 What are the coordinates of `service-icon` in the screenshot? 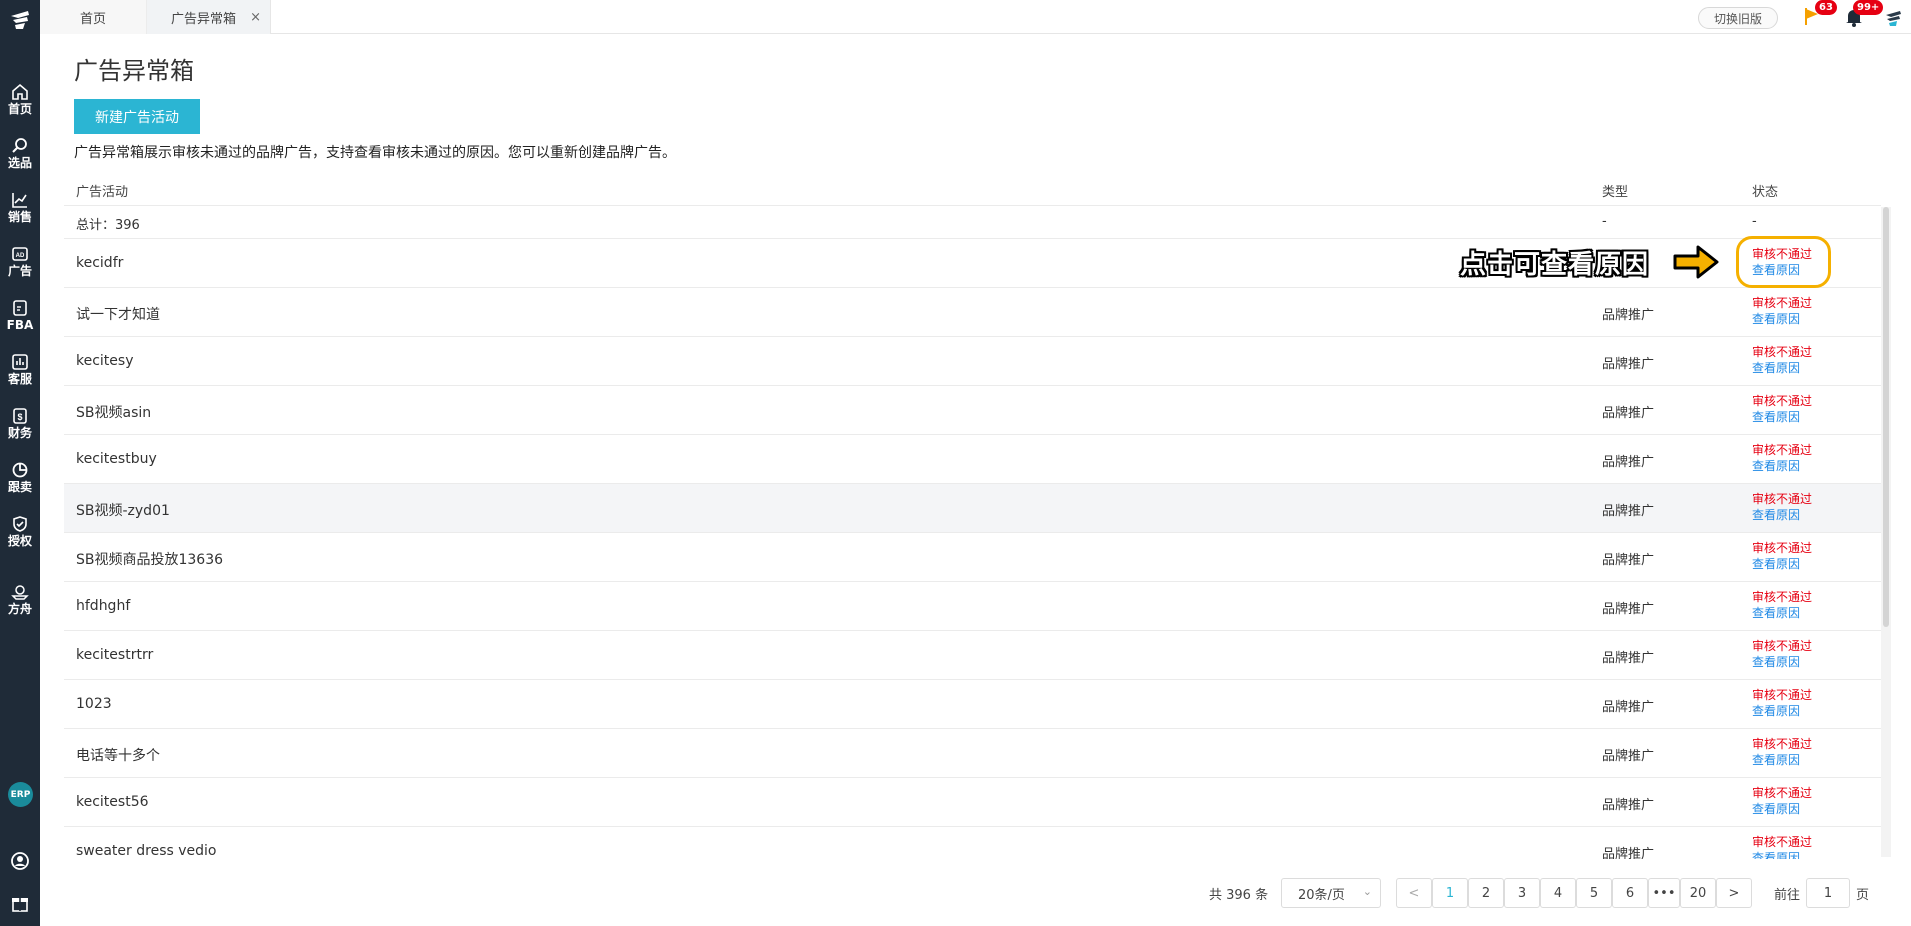 It's located at (20, 361).